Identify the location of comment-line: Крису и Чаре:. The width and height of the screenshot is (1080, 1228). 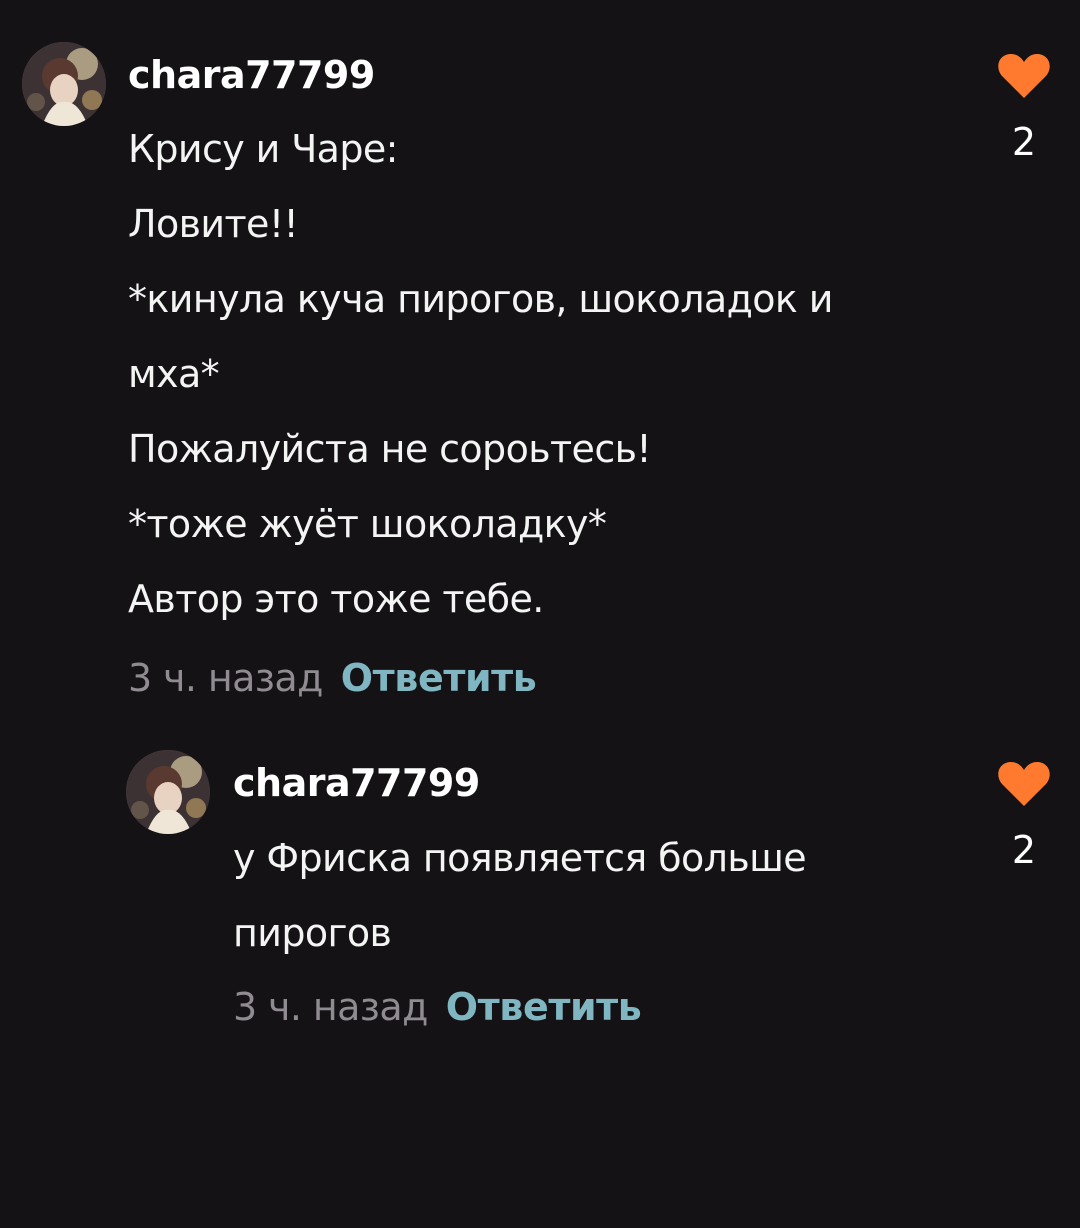
(263, 149).